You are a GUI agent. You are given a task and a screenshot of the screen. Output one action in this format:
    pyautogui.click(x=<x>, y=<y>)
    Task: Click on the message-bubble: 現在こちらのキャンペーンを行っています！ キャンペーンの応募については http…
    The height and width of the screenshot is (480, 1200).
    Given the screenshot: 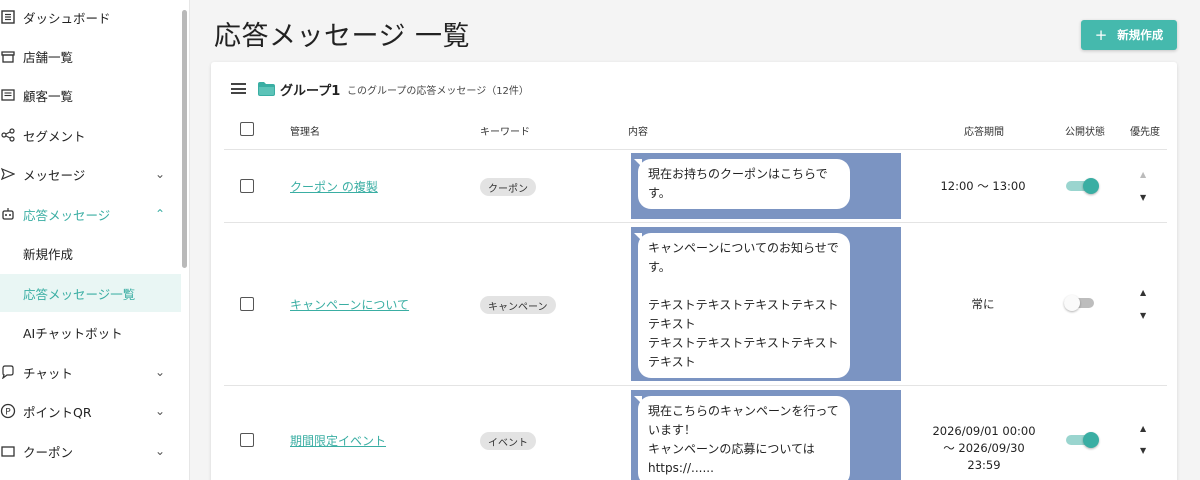 What is the action you would take?
    pyautogui.click(x=742, y=438)
    